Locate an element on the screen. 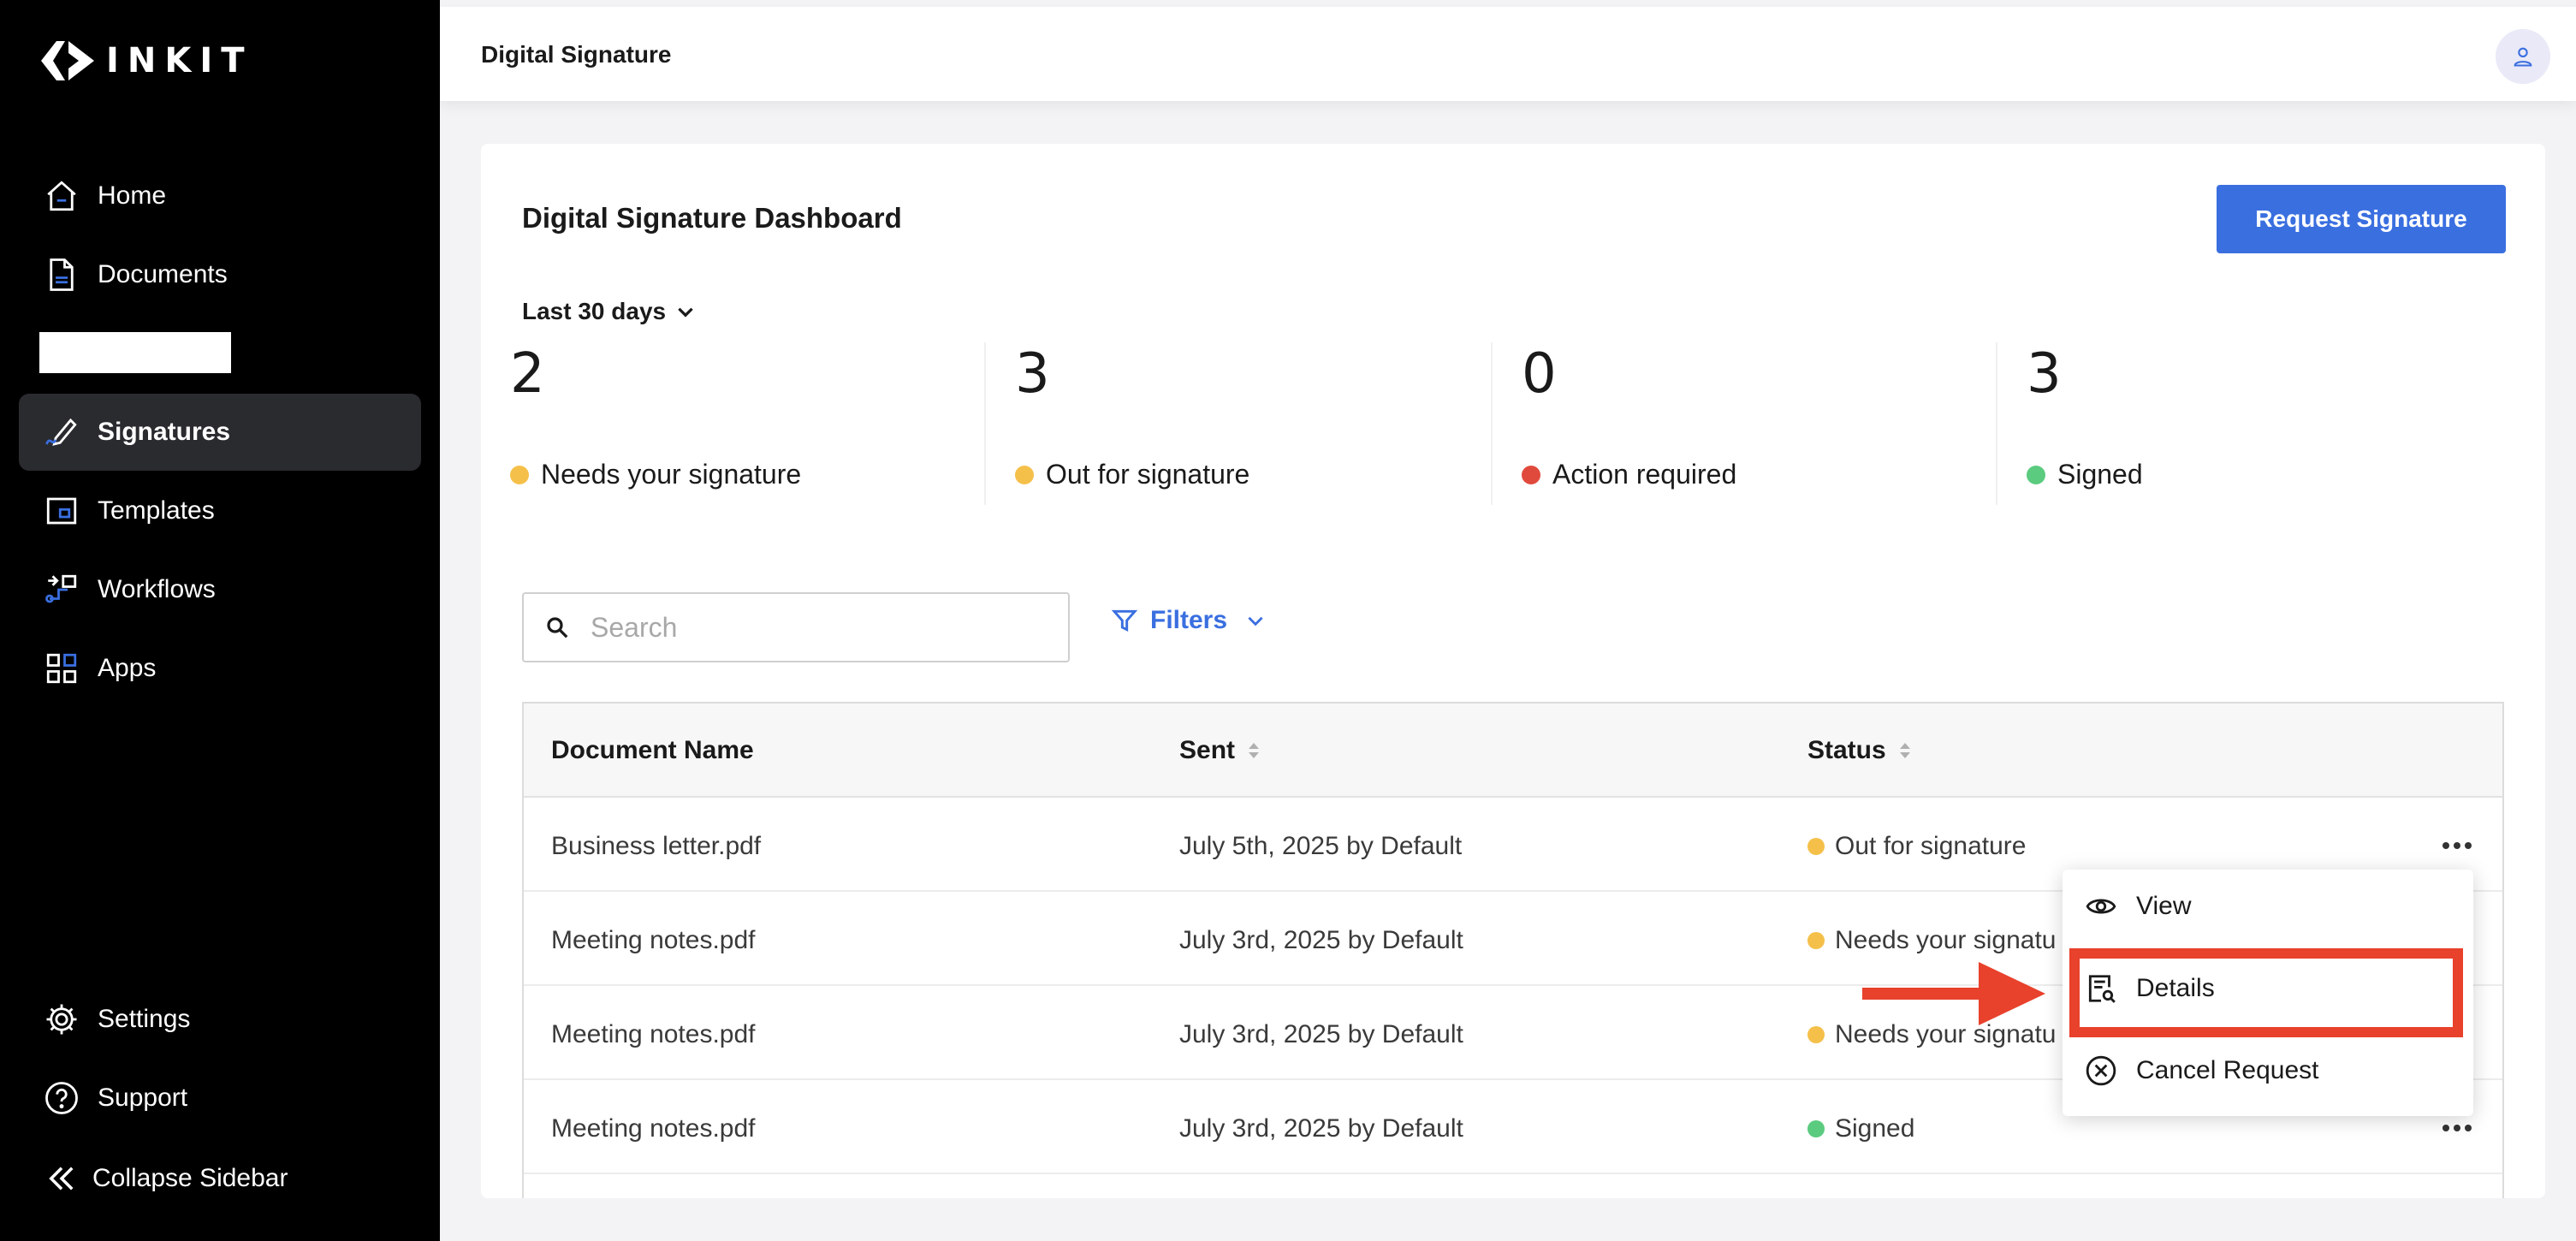 Image resolution: width=2576 pixels, height=1241 pixels. column-label: Status is located at coordinates (1846, 750).